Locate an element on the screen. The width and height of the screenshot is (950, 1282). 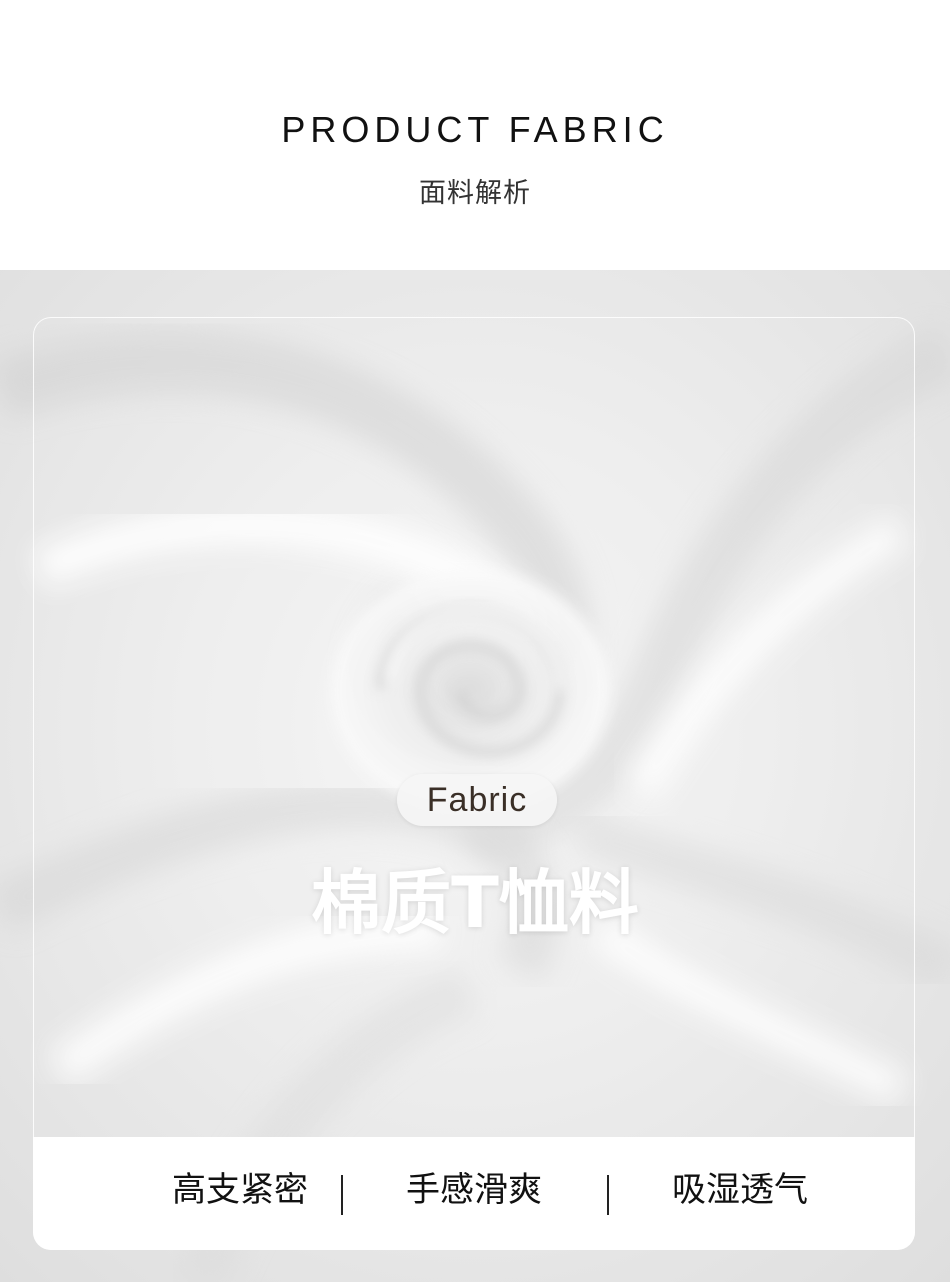
section-subtitle: 面料解析 is located at coordinates (475, 193).